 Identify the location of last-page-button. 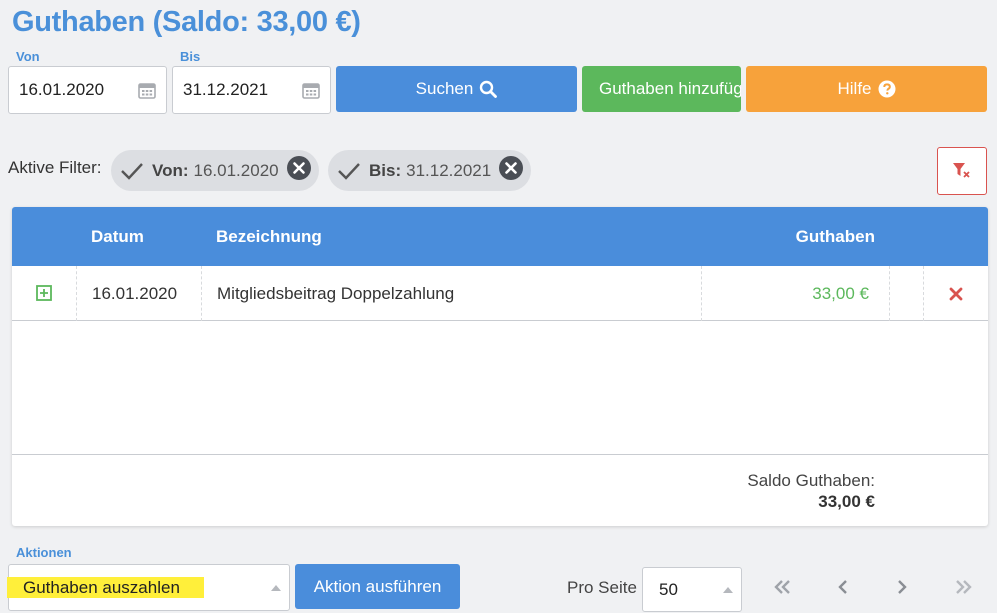
(963, 587).